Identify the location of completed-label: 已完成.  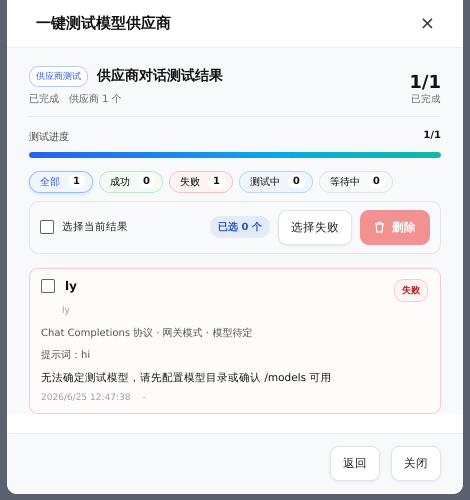
(426, 99).